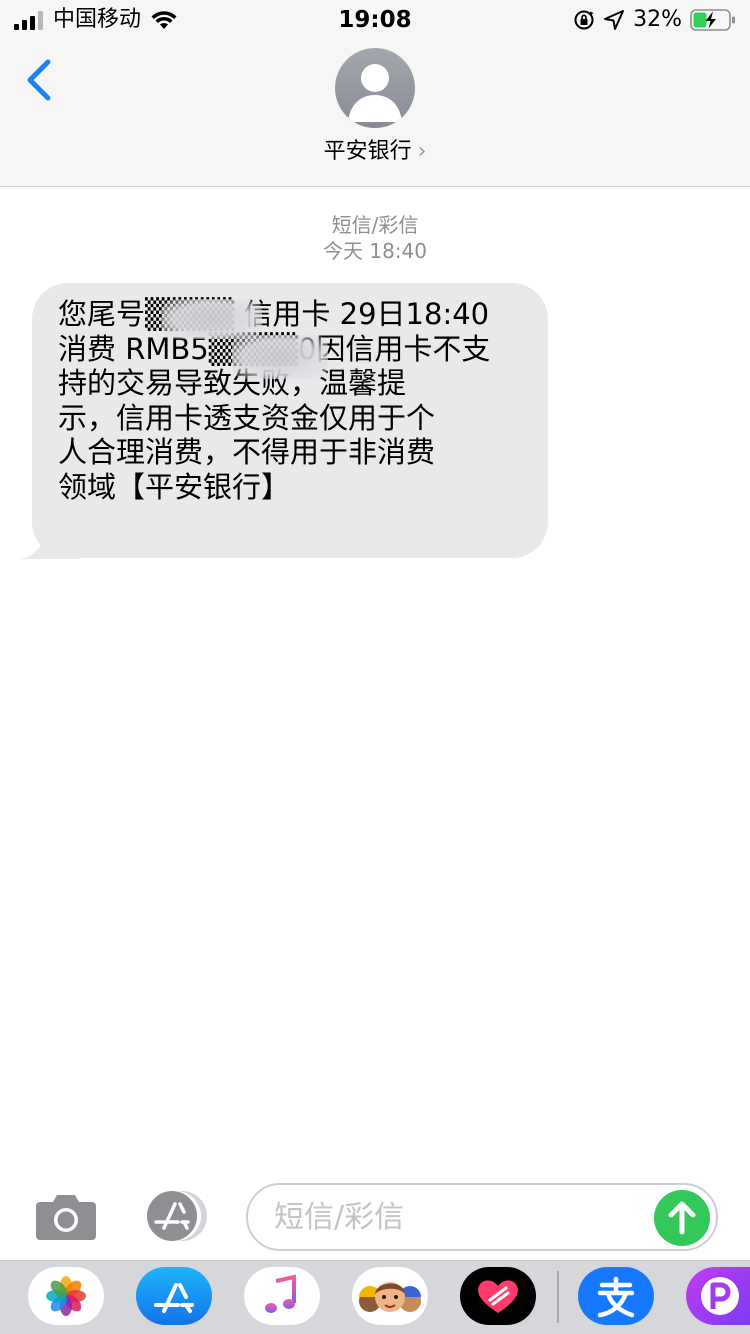  I want to click on conversation-header: 平安银行 ›, so click(375, 113).